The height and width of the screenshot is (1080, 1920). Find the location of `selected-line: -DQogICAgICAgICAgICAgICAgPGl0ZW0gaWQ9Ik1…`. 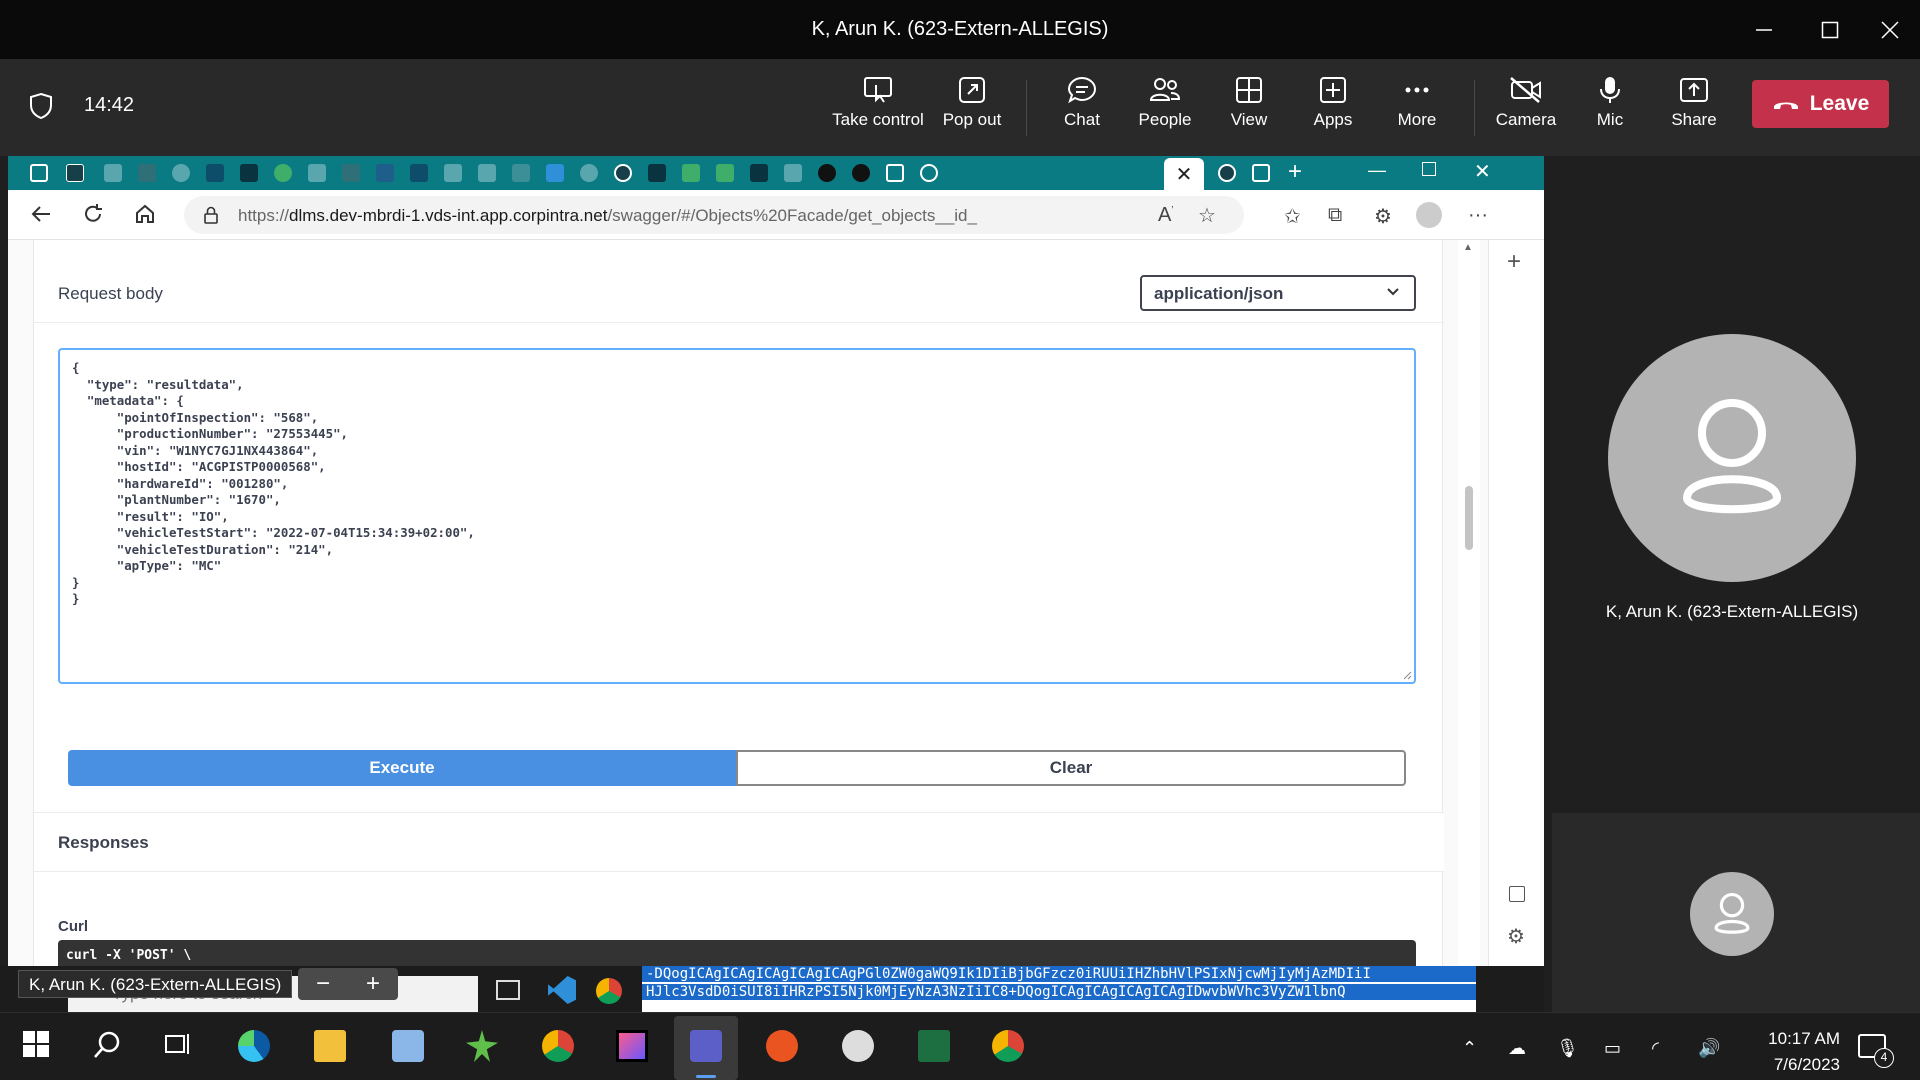

selected-line: -DQogICAgICAgICAgICAgICAgPGl0ZW0gaWQ9Ik1… is located at coordinates (1059, 974).